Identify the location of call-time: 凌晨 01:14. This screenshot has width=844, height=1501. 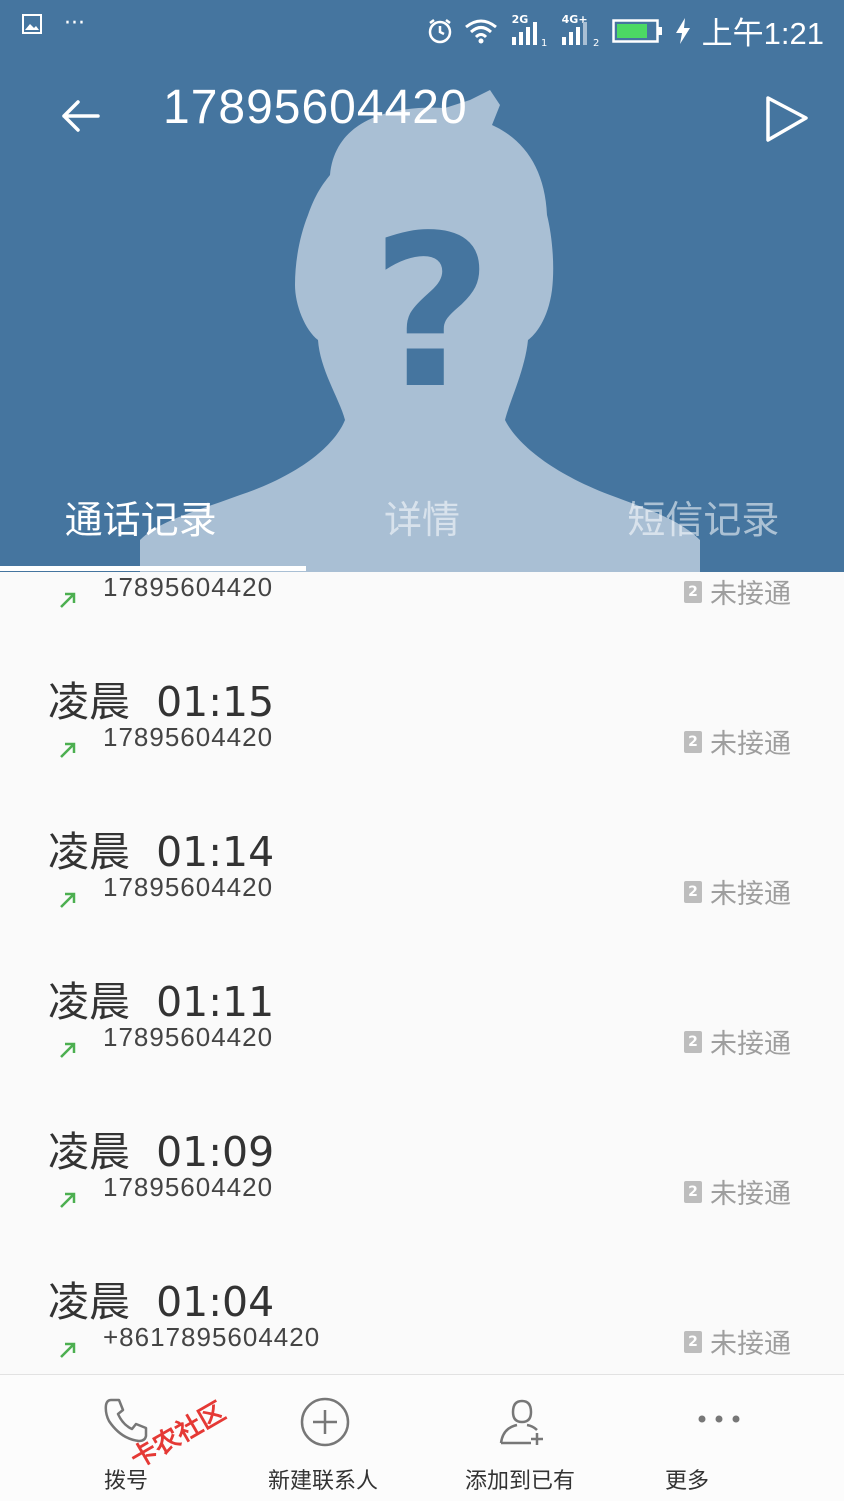
(161, 852).